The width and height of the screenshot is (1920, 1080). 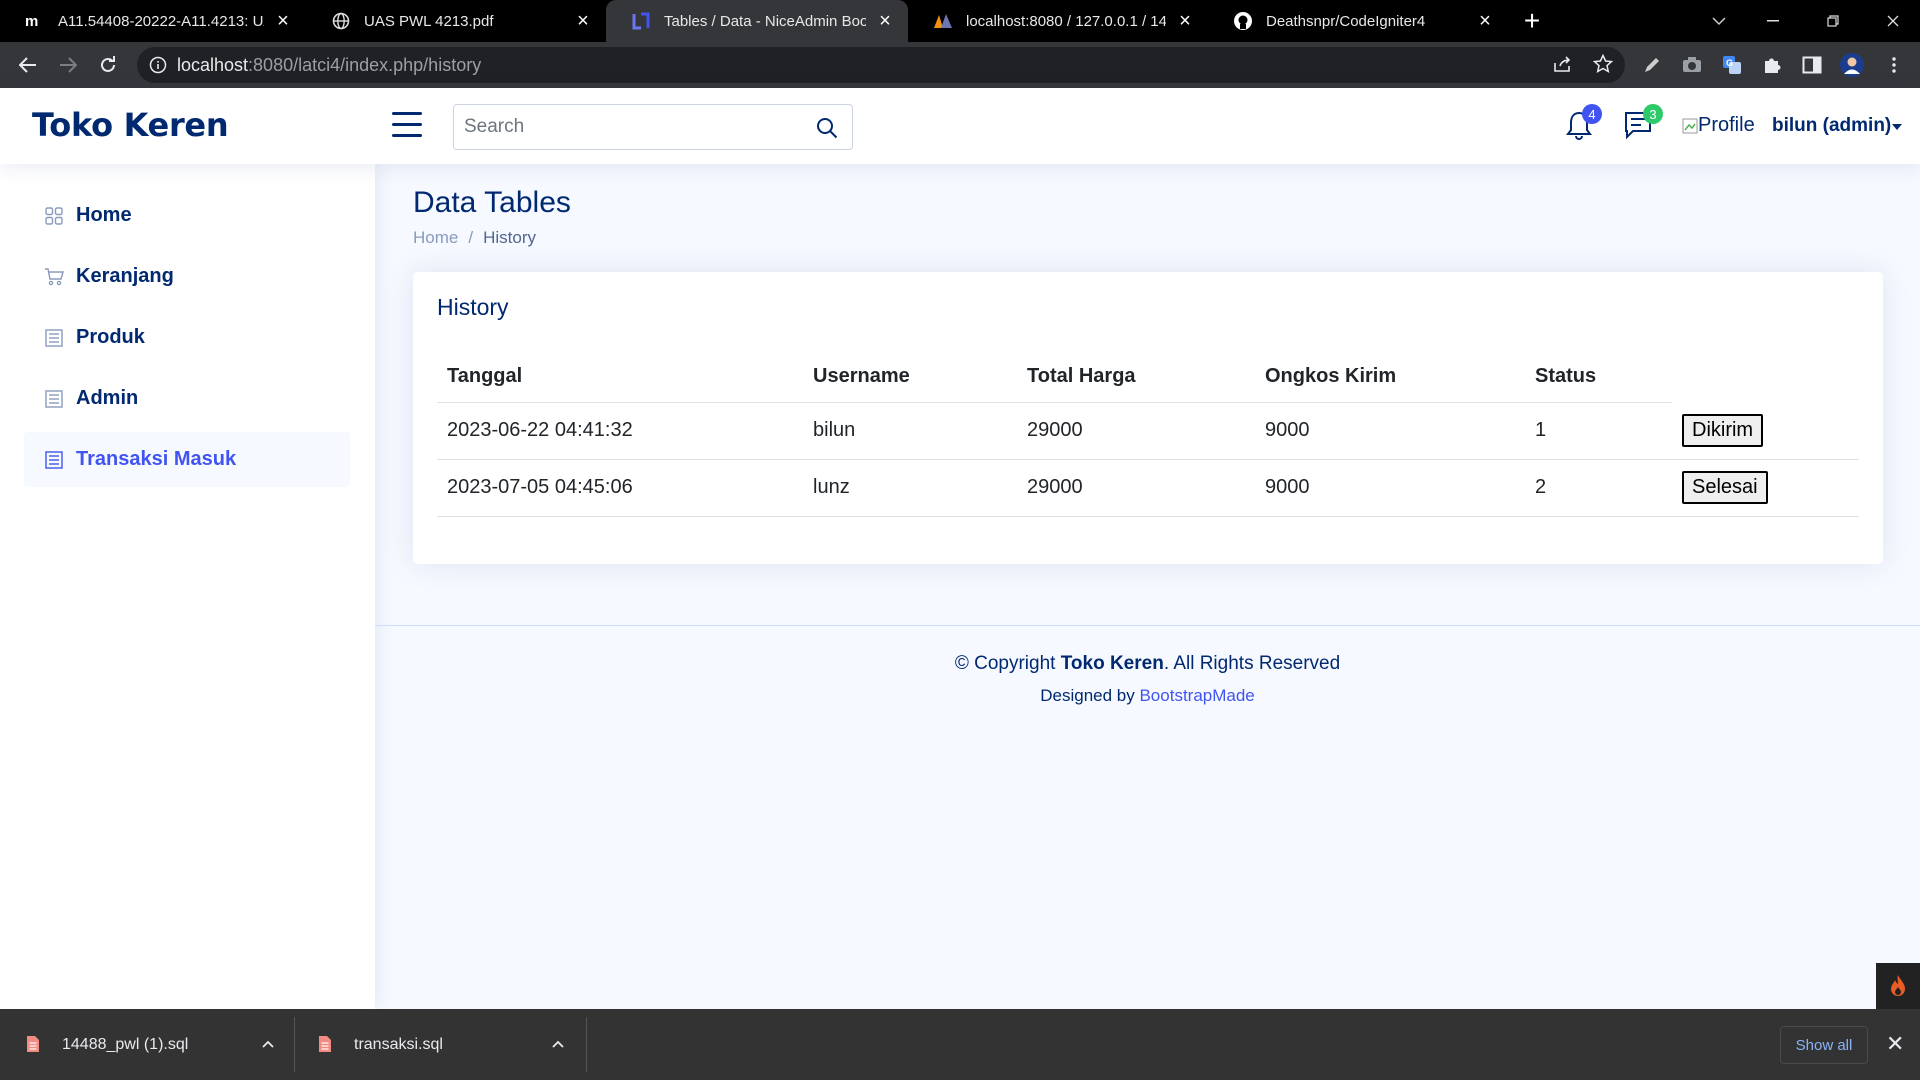 I want to click on sidebar-item-keranjang: Keranjang, so click(x=187, y=276).